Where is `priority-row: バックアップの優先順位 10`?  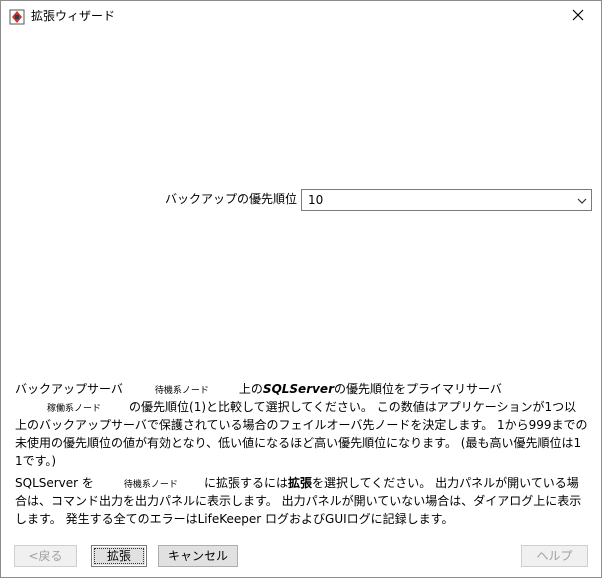 priority-row: バックアップの優先順位 10 is located at coordinates (301, 199).